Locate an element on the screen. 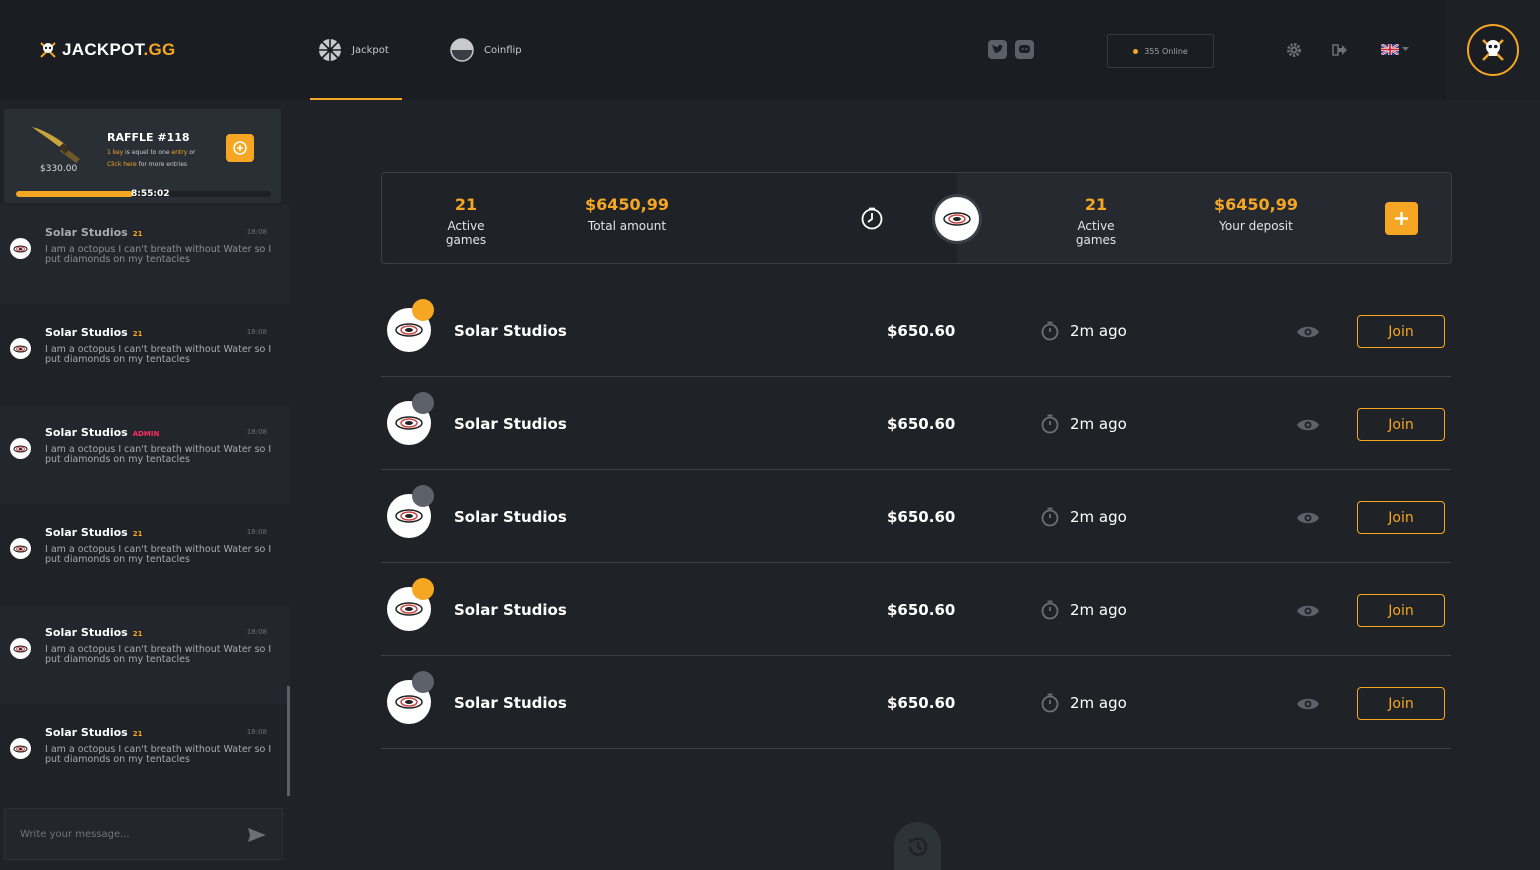 The width and height of the screenshot is (1540, 870). active-games-value: 21 is located at coordinates (466, 204).